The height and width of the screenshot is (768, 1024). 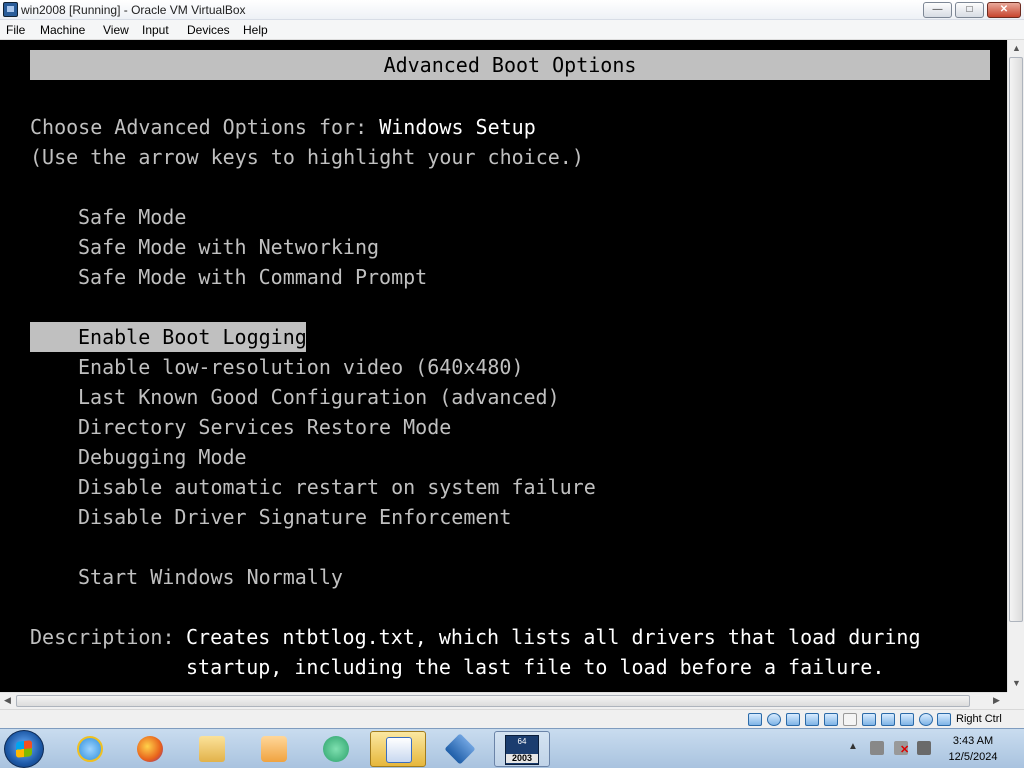 I want to click on scroll-up-arrow-icon: ▲, so click(x=1016, y=48).